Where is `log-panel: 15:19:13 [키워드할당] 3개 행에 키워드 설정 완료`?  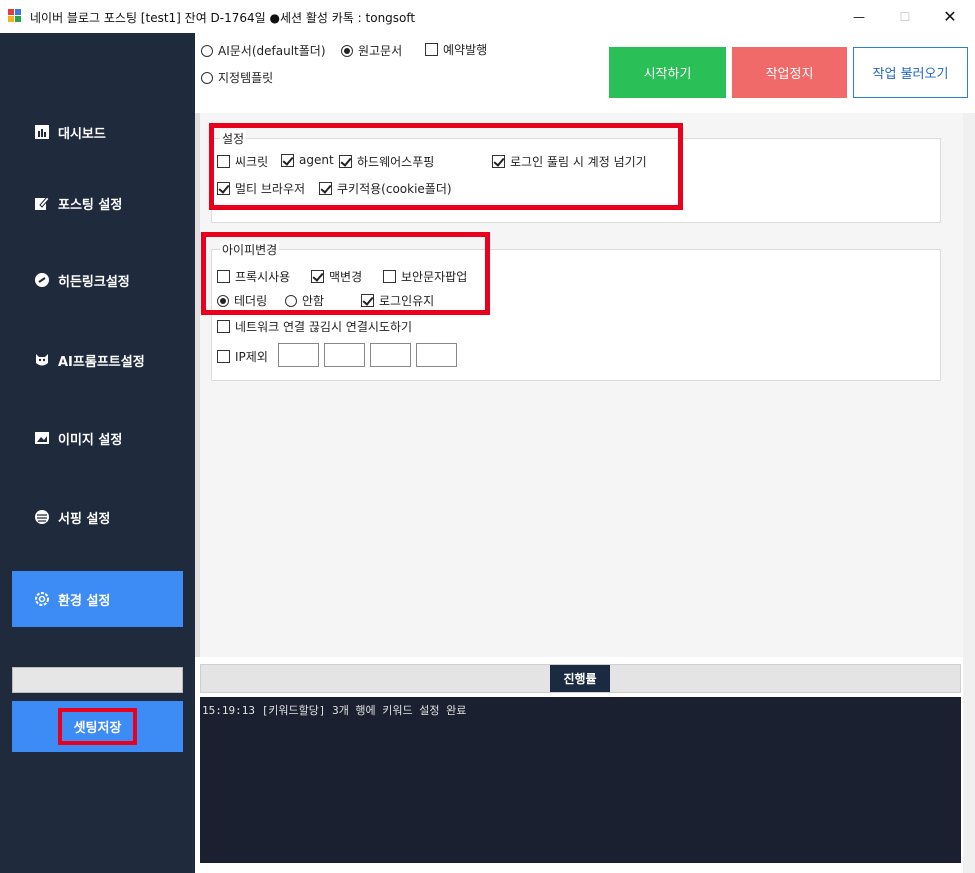 log-panel: 15:19:13 [키워드할당] 3개 행에 키워드 설정 완료 is located at coordinates (580, 780).